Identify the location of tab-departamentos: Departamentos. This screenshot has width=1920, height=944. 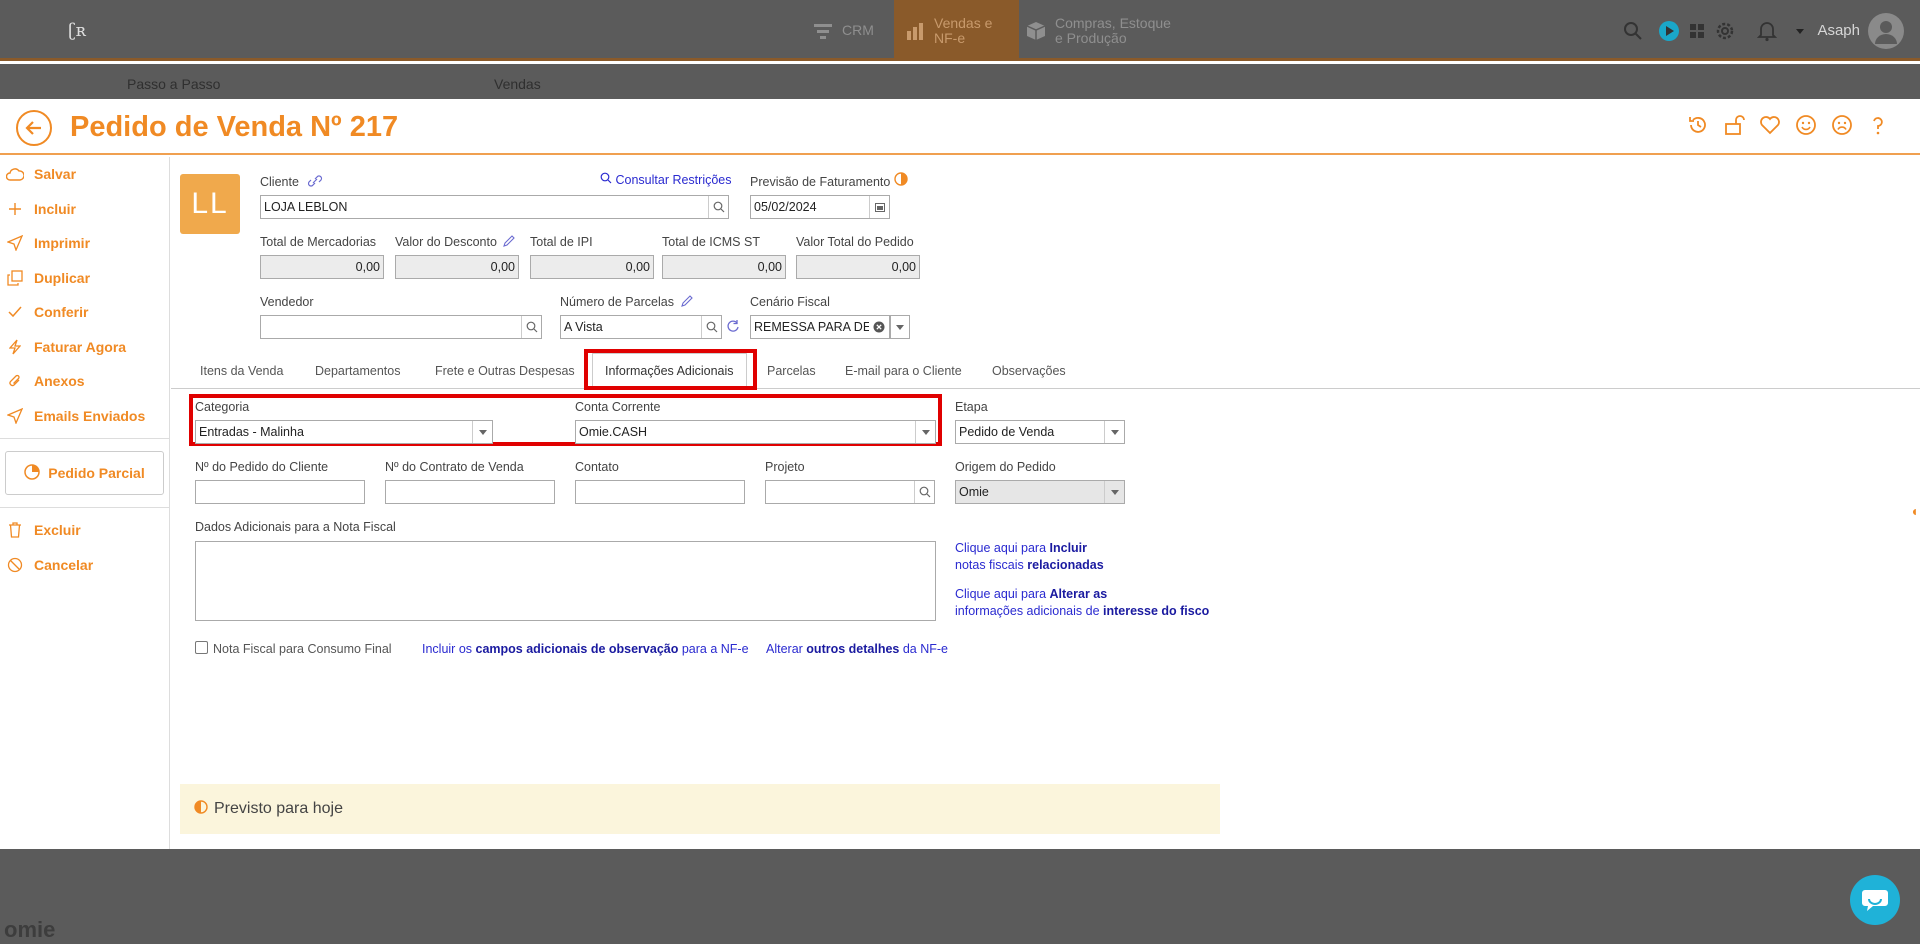
(357, 371).